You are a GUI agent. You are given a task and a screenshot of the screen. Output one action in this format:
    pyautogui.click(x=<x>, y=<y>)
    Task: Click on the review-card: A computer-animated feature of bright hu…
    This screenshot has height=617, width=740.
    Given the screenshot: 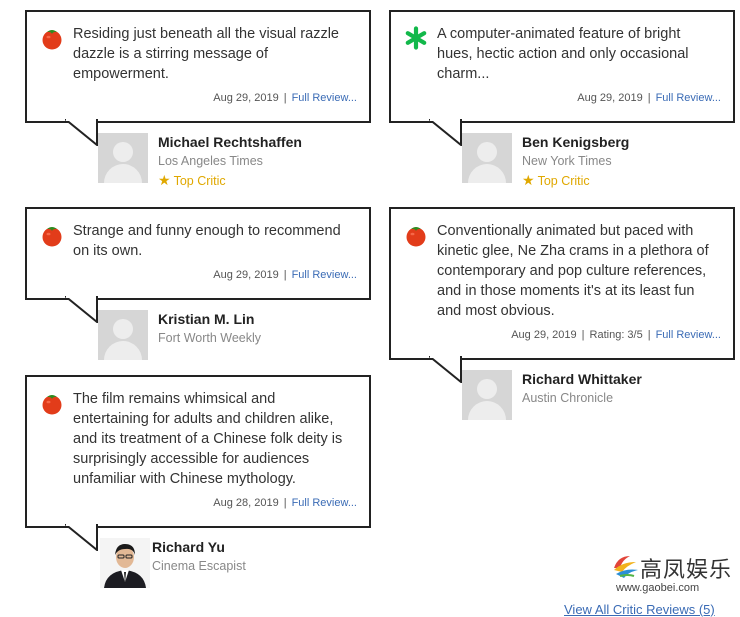 What is the action you would take?
    pyautogui.click(x=564, y=99)
    